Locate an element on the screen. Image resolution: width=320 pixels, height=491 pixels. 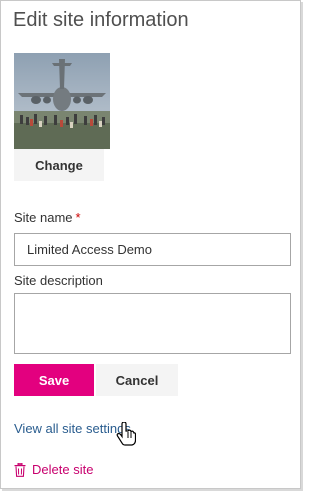
plane-photo-icon is located at coordinates (62, 101).